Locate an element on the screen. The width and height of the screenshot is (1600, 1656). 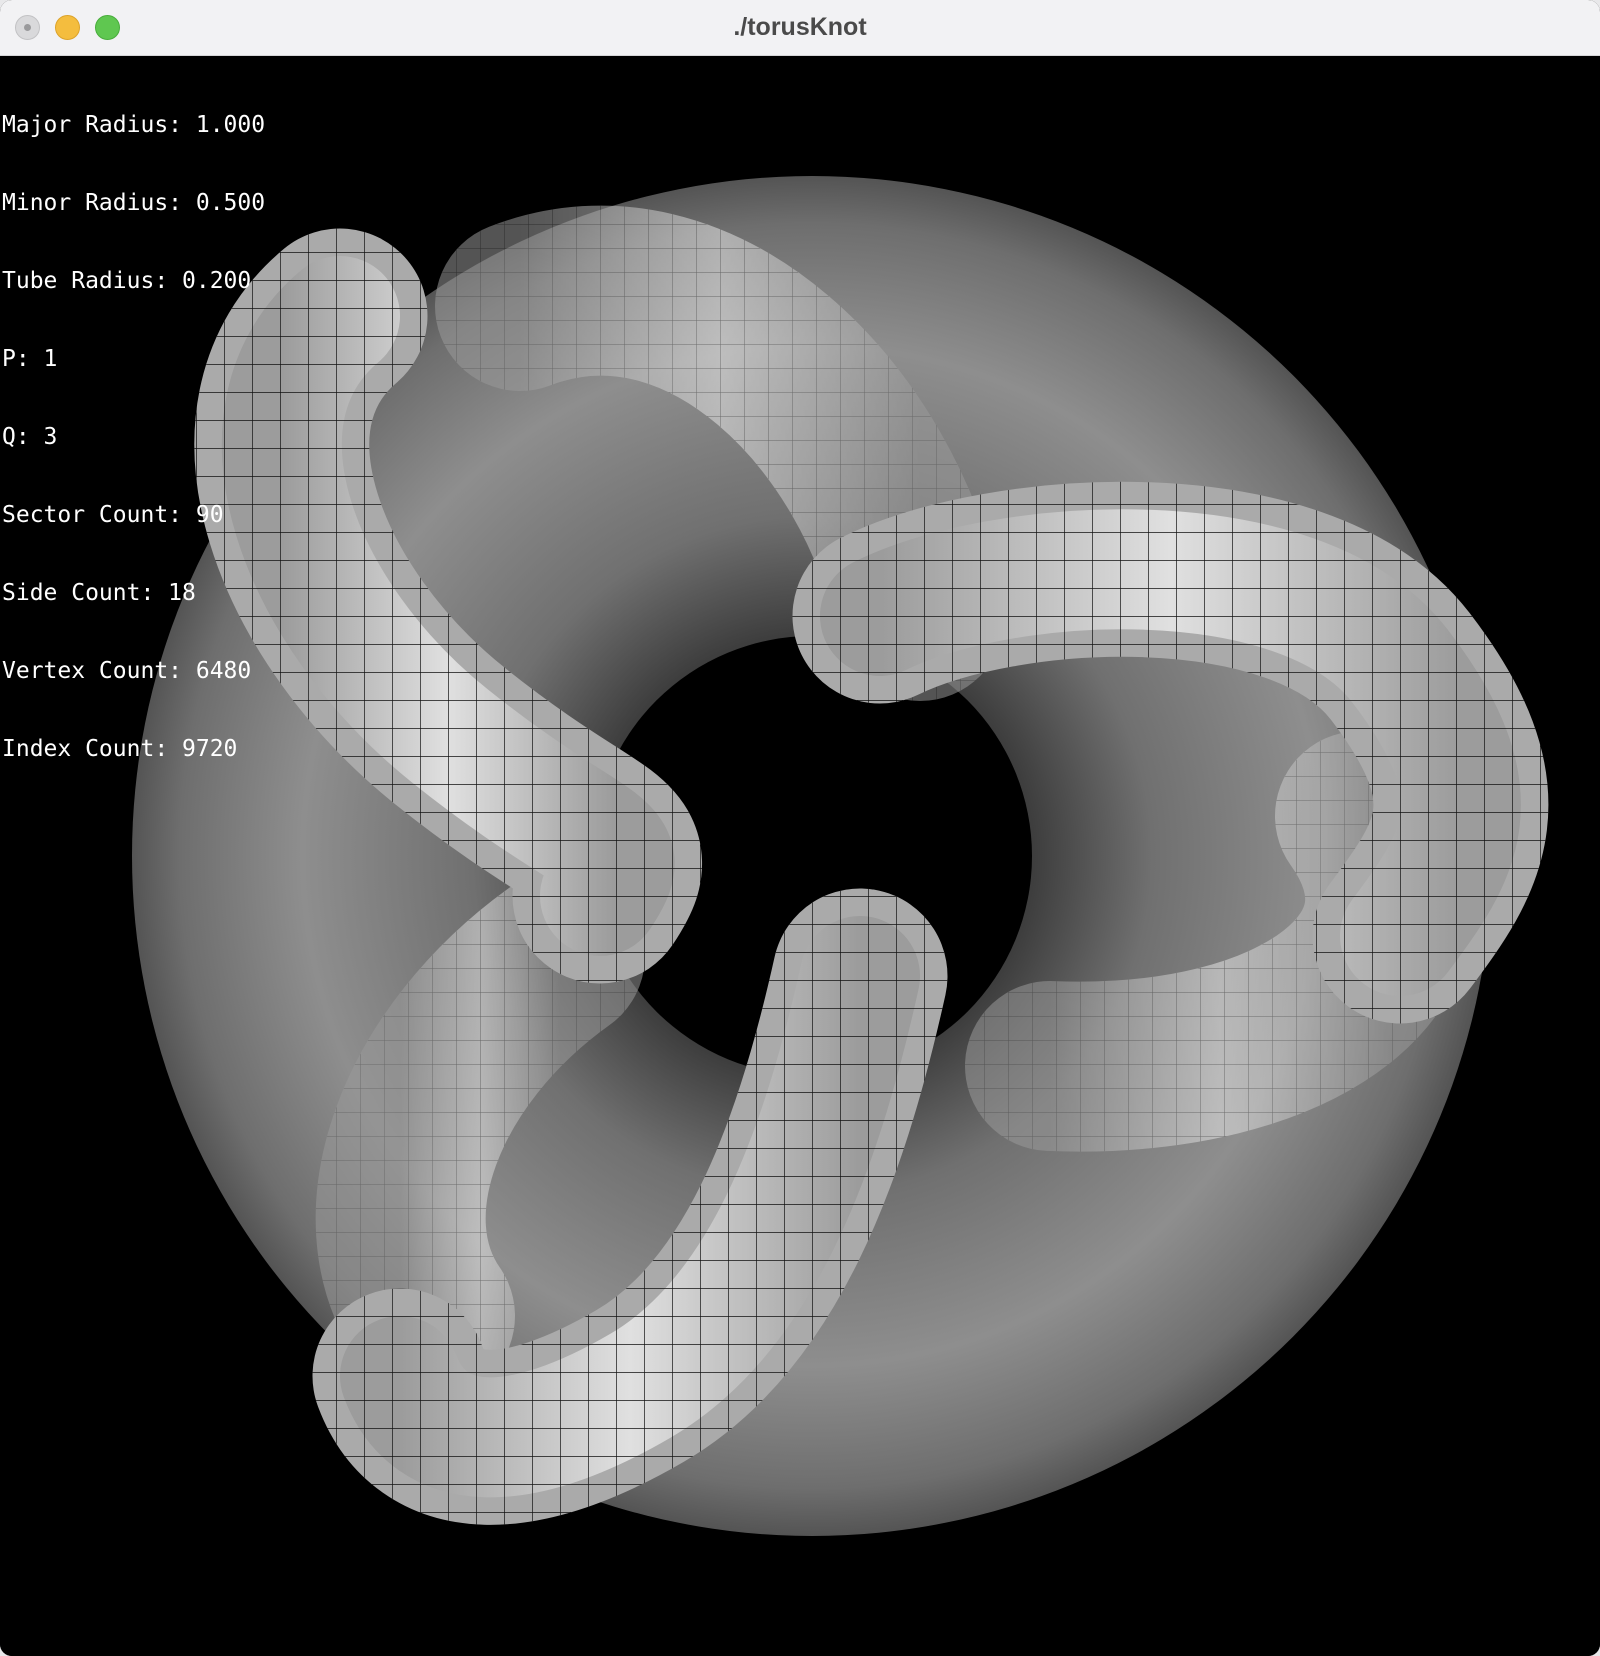
stat-minor-radius: Minor Radius: 0.500 is located at coordinates (134, 203).